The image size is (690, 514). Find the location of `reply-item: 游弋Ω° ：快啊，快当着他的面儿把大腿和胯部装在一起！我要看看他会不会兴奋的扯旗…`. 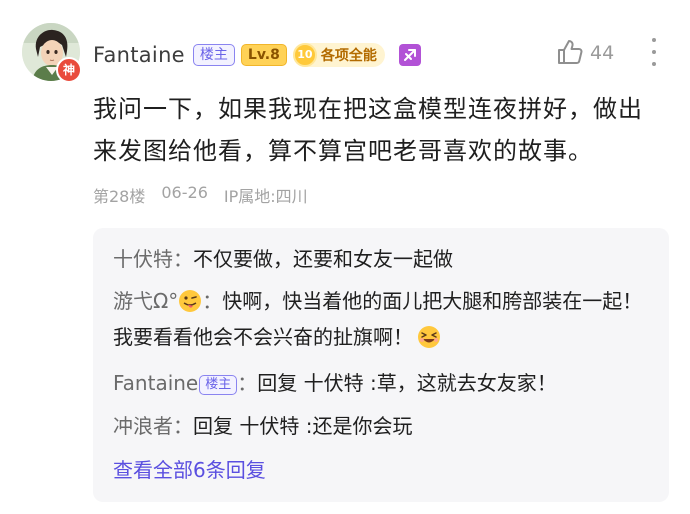

reply-item: 游弋Ω° ：快啊，快当着他的面儿把大腿和胯部装在一起！我要看看他会不会兴奋的扯旗… is located at coordinates (383, 319).